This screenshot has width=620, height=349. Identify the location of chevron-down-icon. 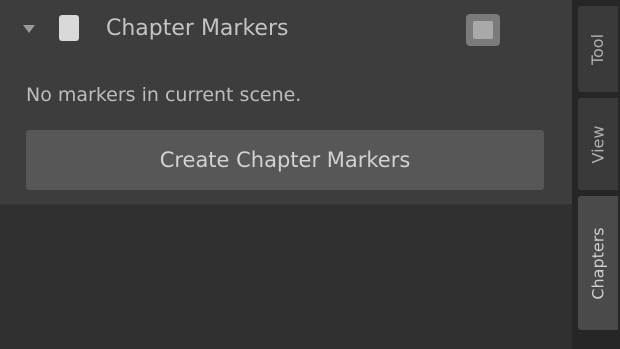
(29, 29).